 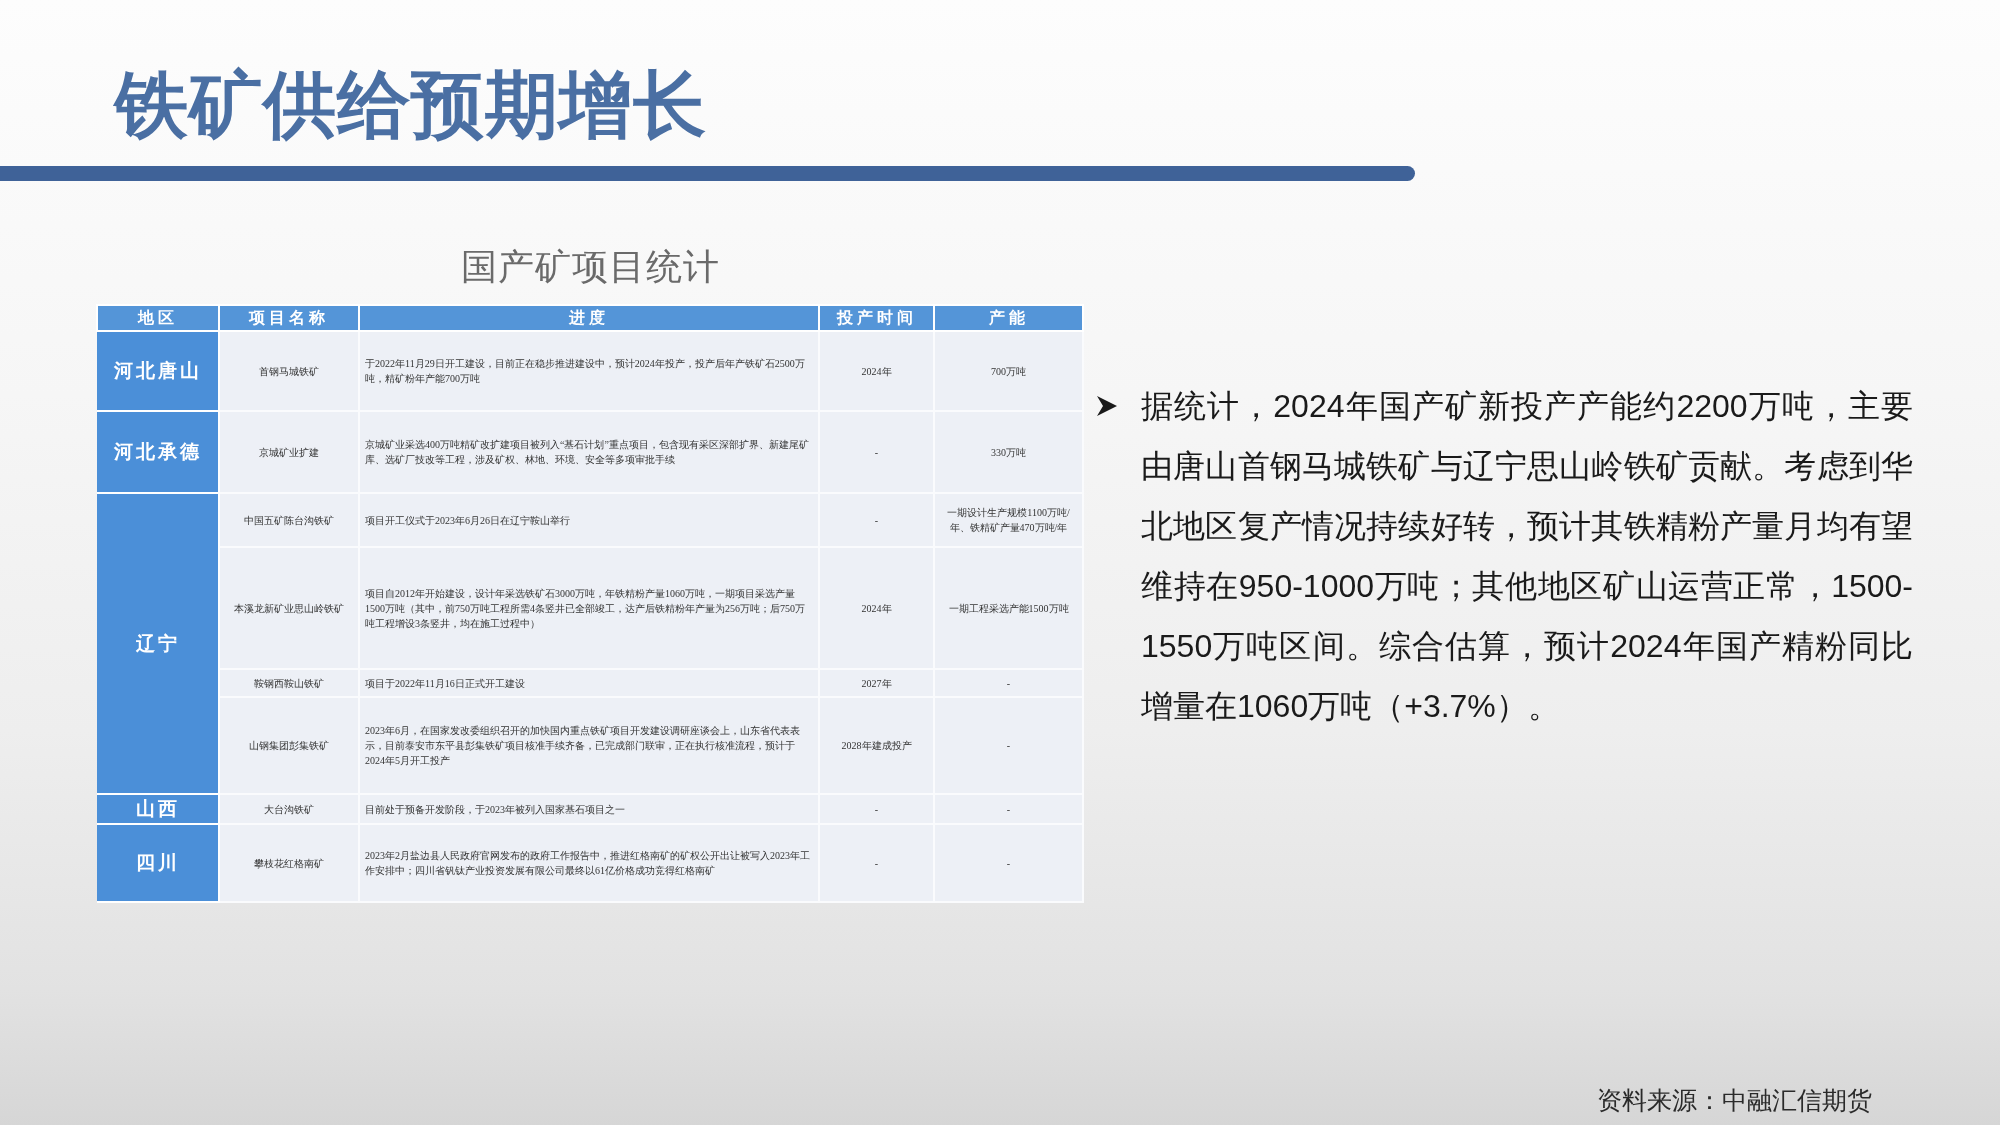 What do you see at coordinates (1008, 608) in the screenshot?
I see `table-cell: 一期工程采选产能1500万吨` at bounding box center [1008, 608].